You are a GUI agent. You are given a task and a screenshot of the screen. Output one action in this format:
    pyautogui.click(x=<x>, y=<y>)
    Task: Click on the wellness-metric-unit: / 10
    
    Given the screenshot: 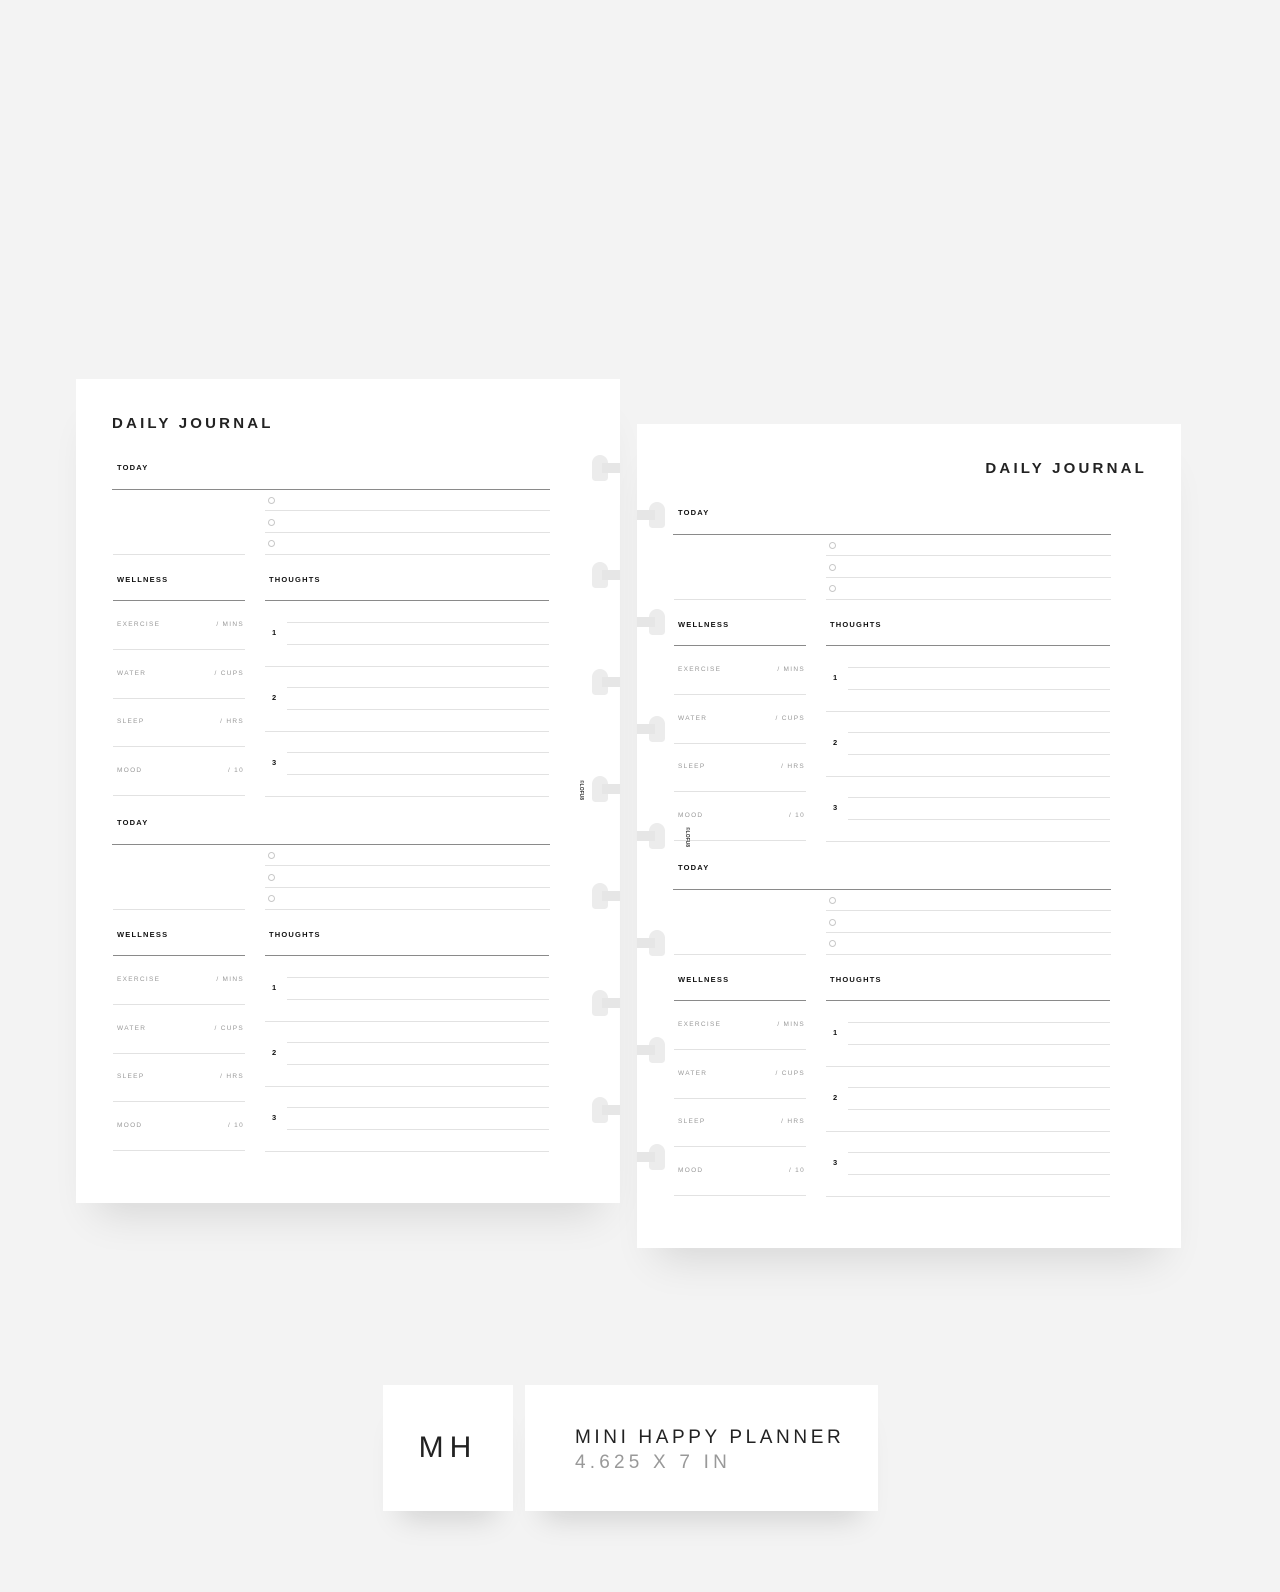 What is the action you would take?
    pyautogui.click(x=796, y=1170)
    